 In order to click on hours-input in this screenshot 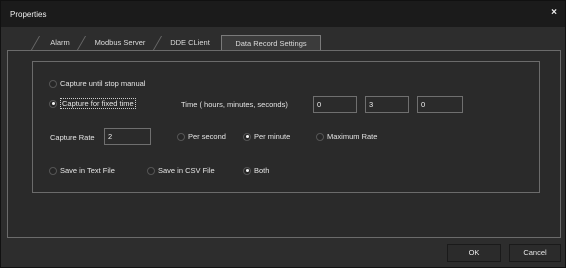, I will do `click(335, 104)`.